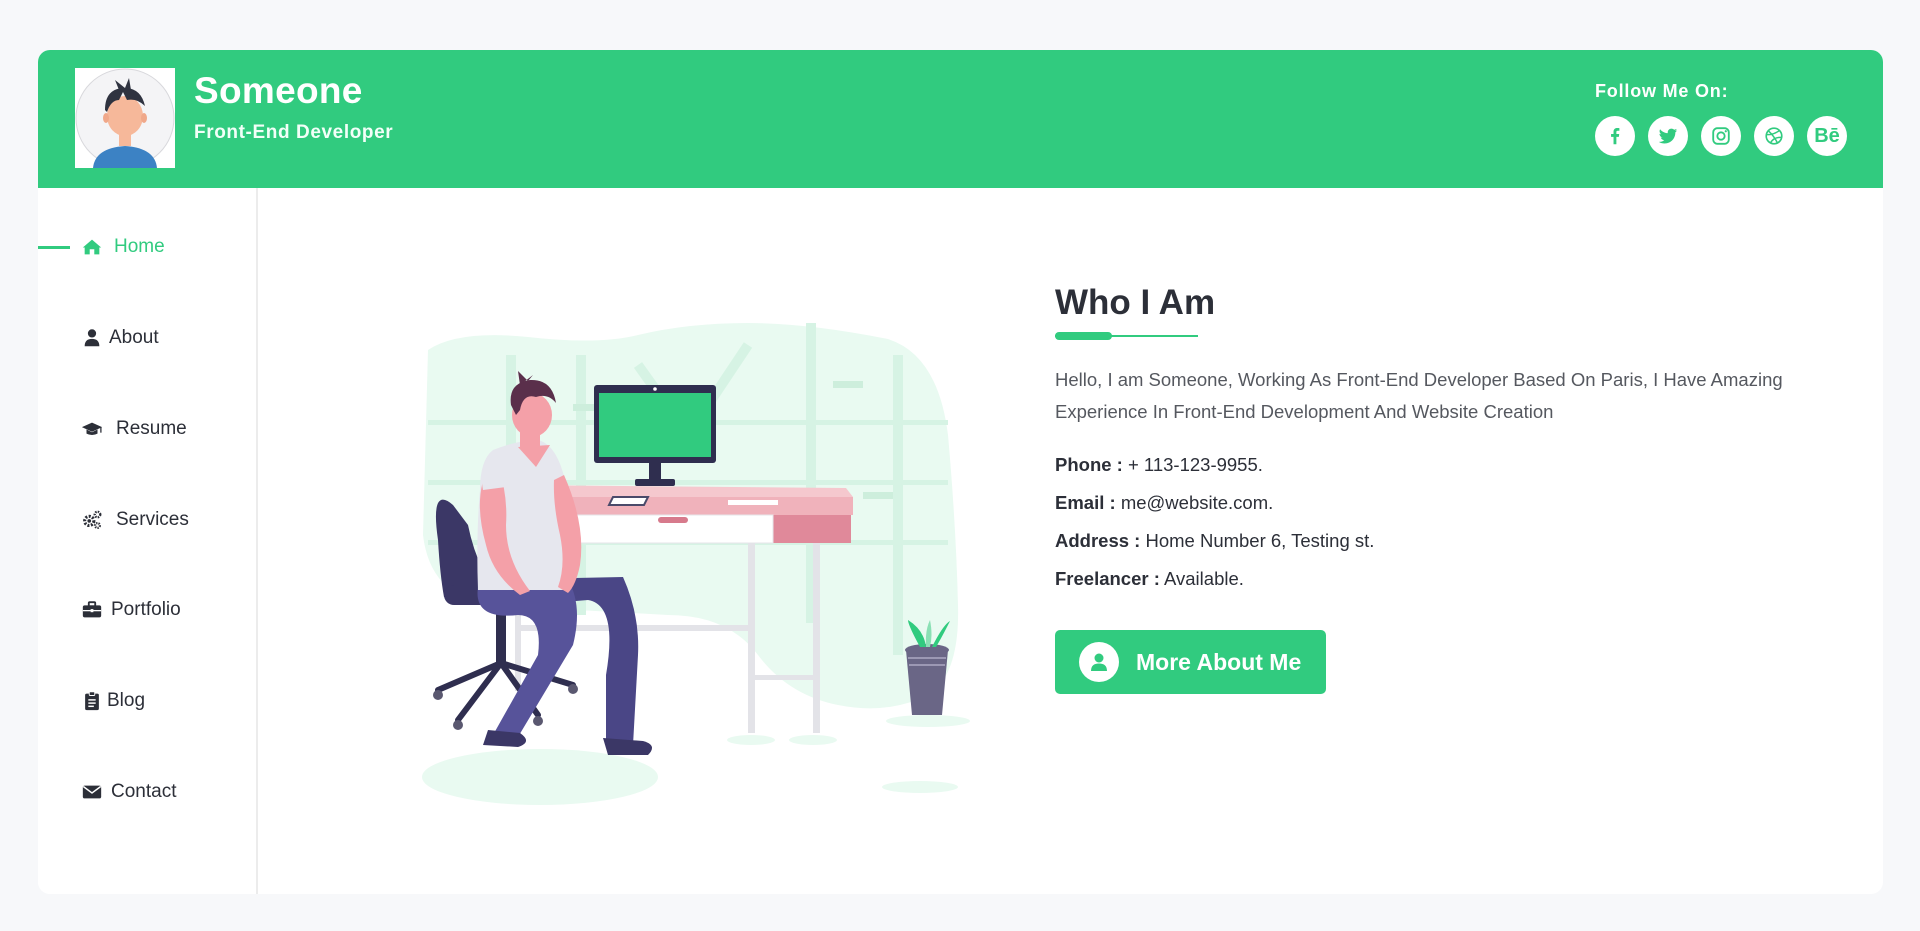 The height and width of the screenshot is (931, 1920). I want to click on avatar, so click(125, 118).